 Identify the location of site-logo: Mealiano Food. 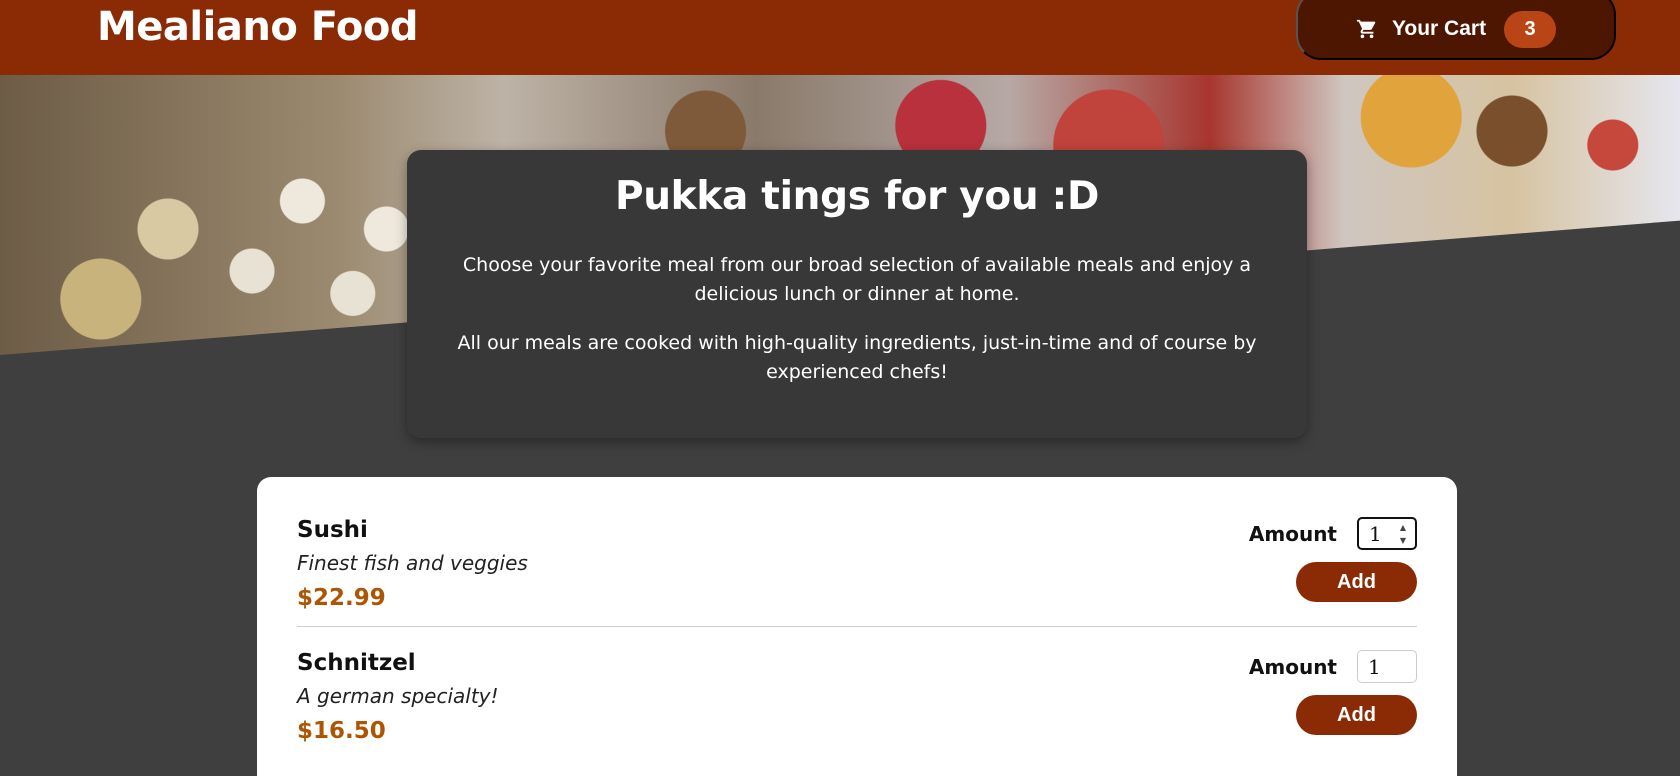
(258, 27).